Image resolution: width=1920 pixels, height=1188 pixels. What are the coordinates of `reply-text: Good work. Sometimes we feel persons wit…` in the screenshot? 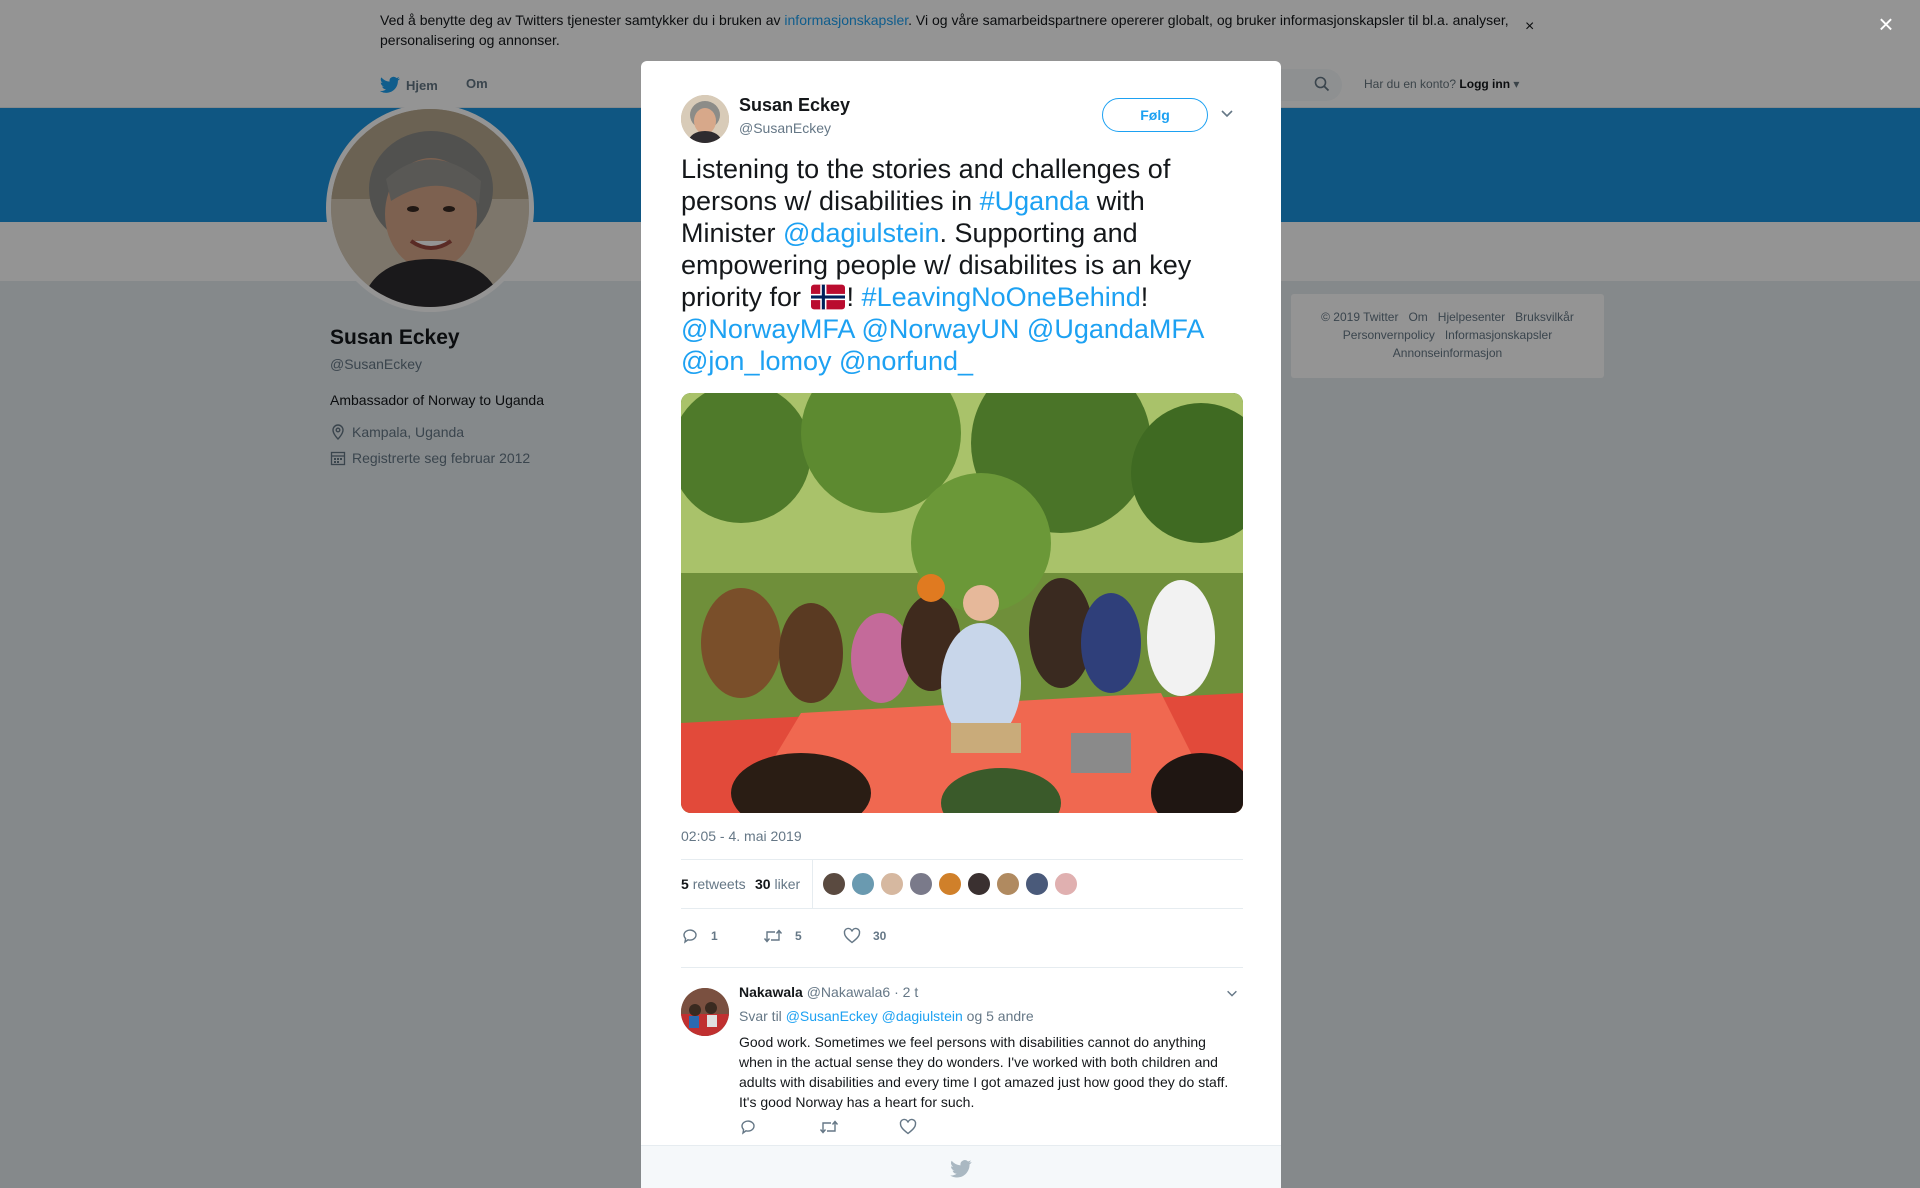 It's located at (984, 1072).